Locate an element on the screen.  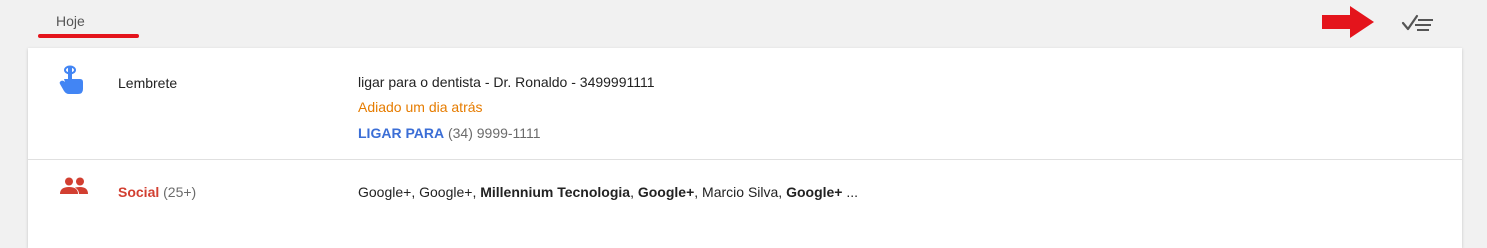
red-arrow-icon is located at coordinates (1348, 22).